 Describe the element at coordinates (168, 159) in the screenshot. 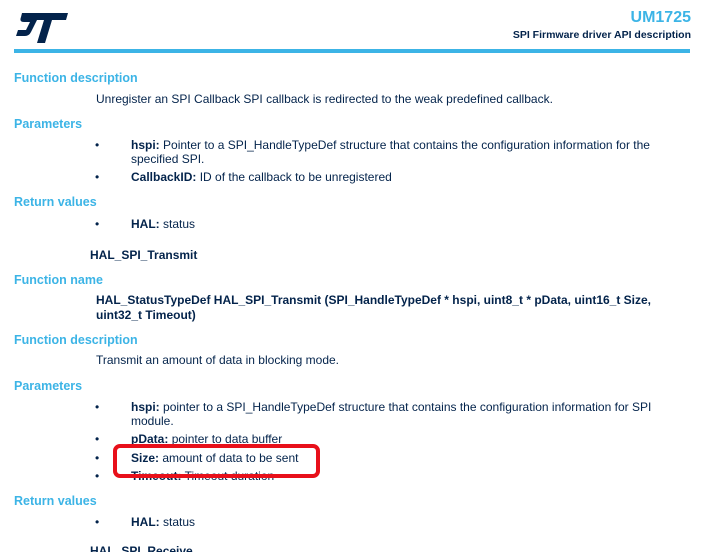

I see `param-desc-cont: specified SPI.` at that location.